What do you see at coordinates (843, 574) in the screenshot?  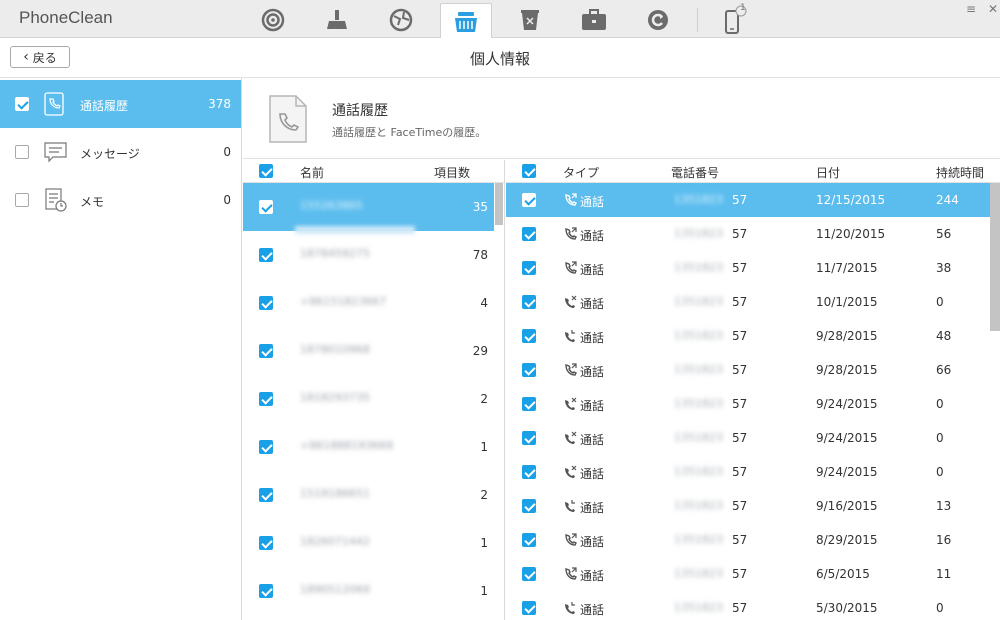 I see `call-date: 6/5/2015` at bounding box center [843, 574].